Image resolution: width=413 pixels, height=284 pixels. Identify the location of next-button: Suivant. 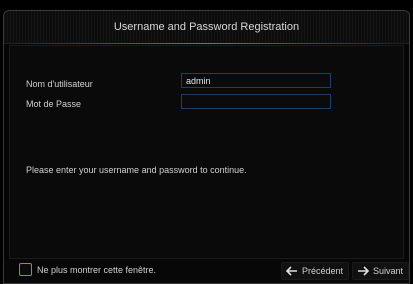
(380, 271).